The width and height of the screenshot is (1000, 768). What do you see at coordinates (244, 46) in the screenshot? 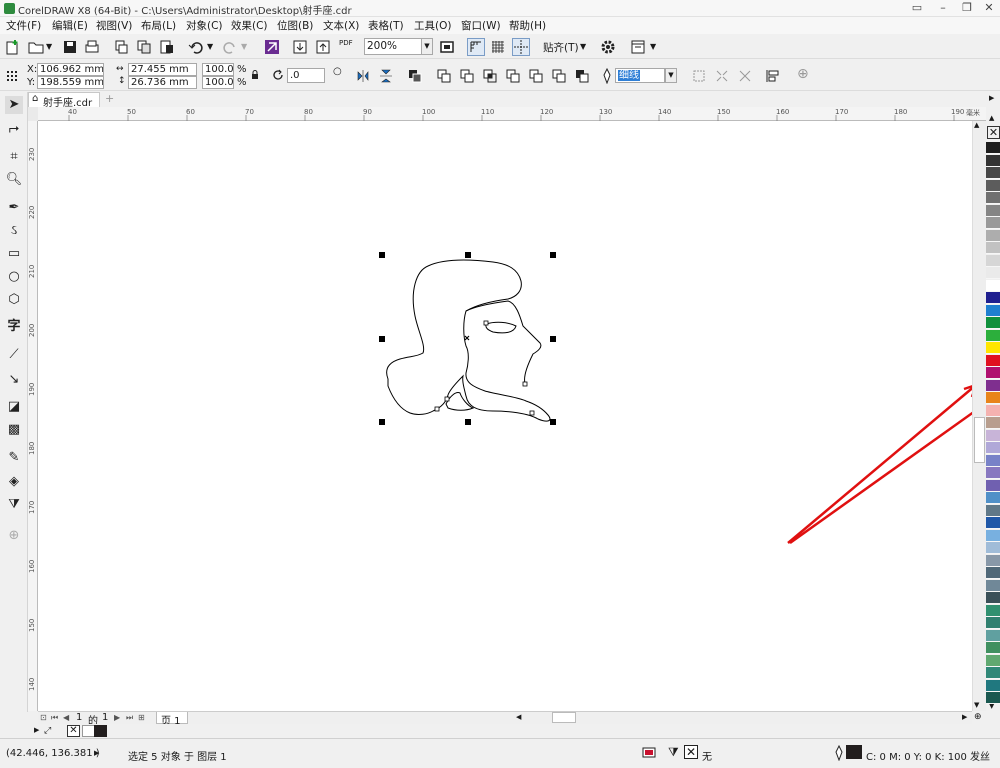
I see `redo-dropdown-chevron-icon: ▼` at bounding box center [244, 46].